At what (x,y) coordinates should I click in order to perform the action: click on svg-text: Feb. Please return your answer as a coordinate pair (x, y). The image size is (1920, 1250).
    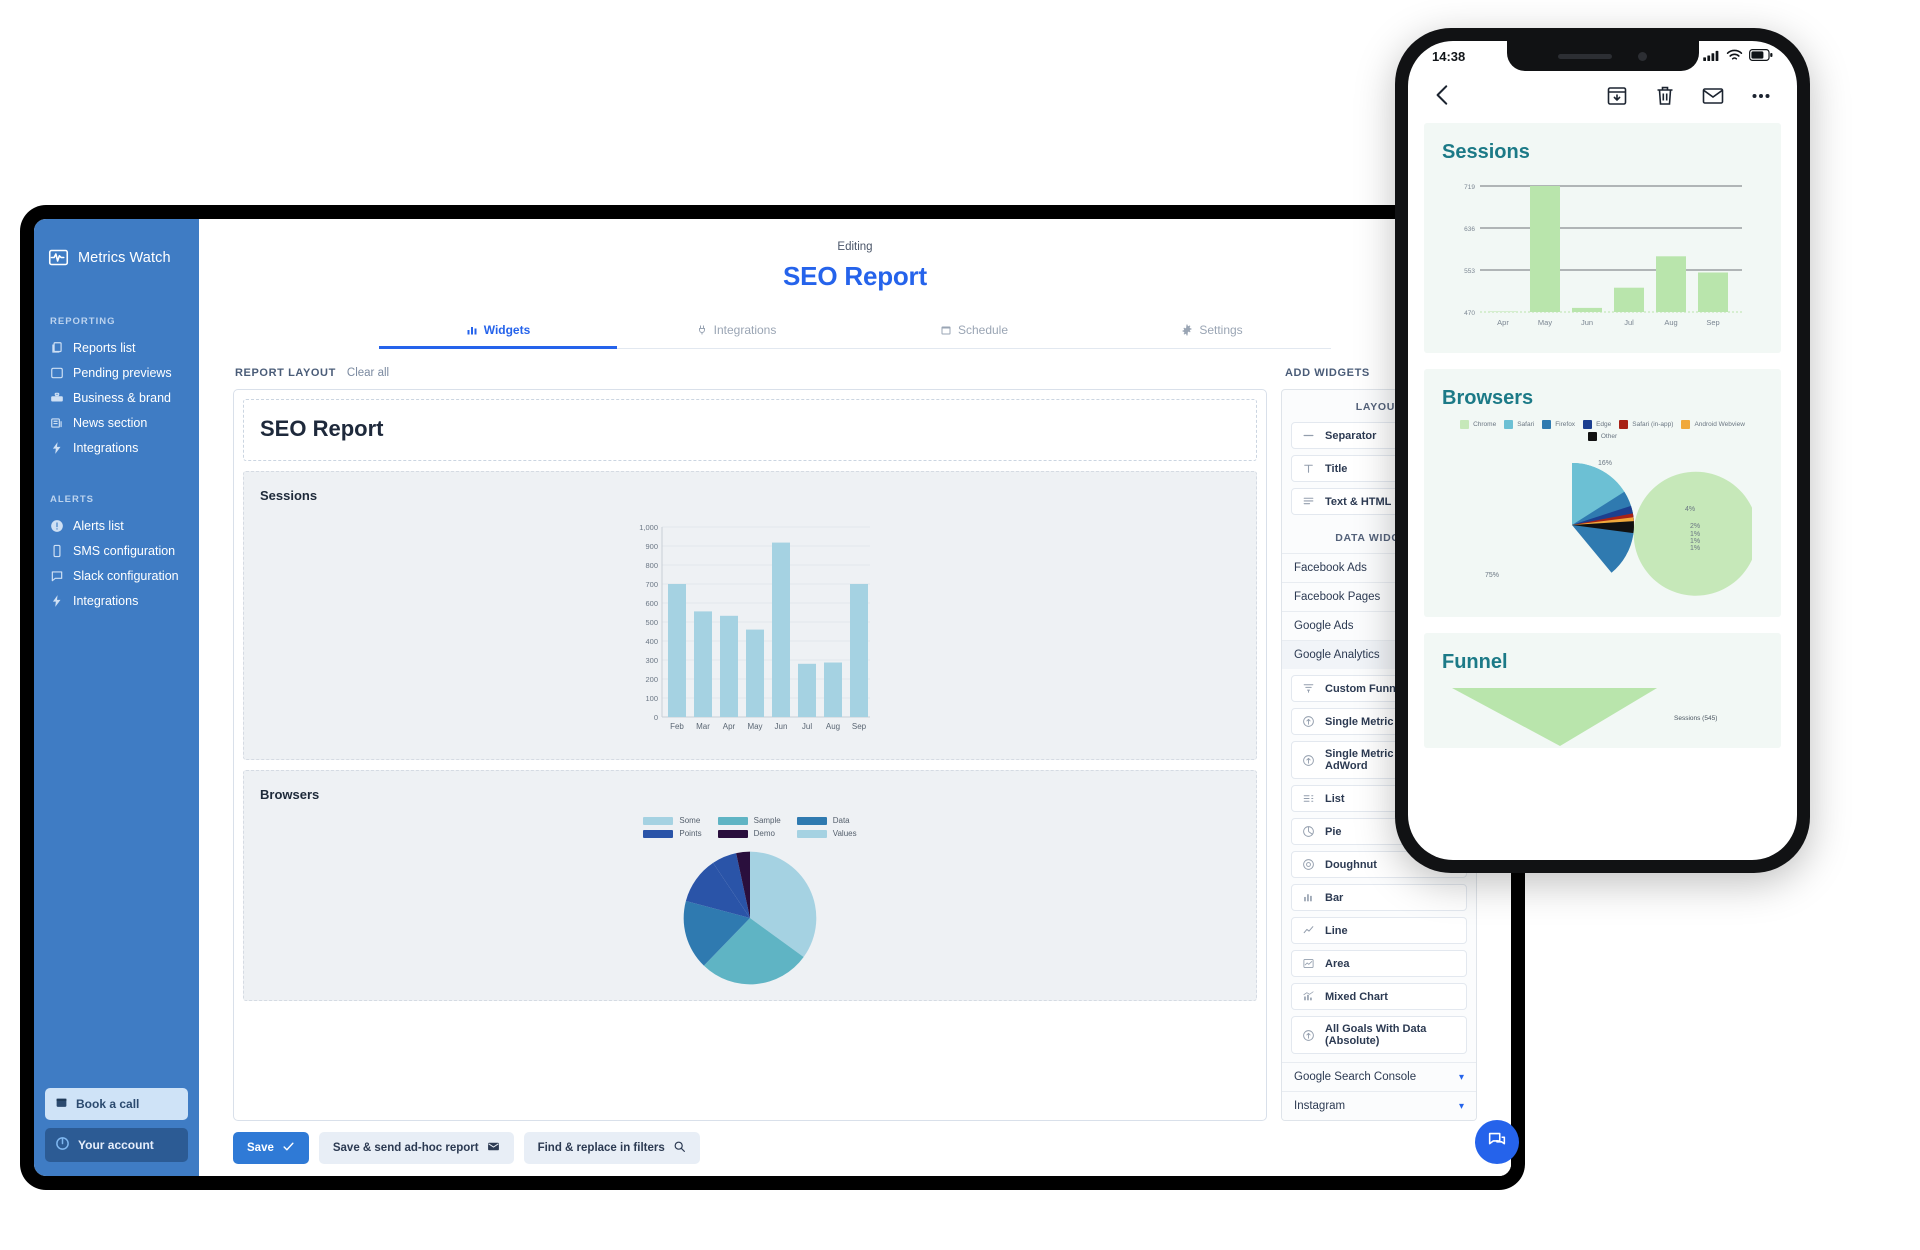
    Looking at the image, I should click on (677, 726).